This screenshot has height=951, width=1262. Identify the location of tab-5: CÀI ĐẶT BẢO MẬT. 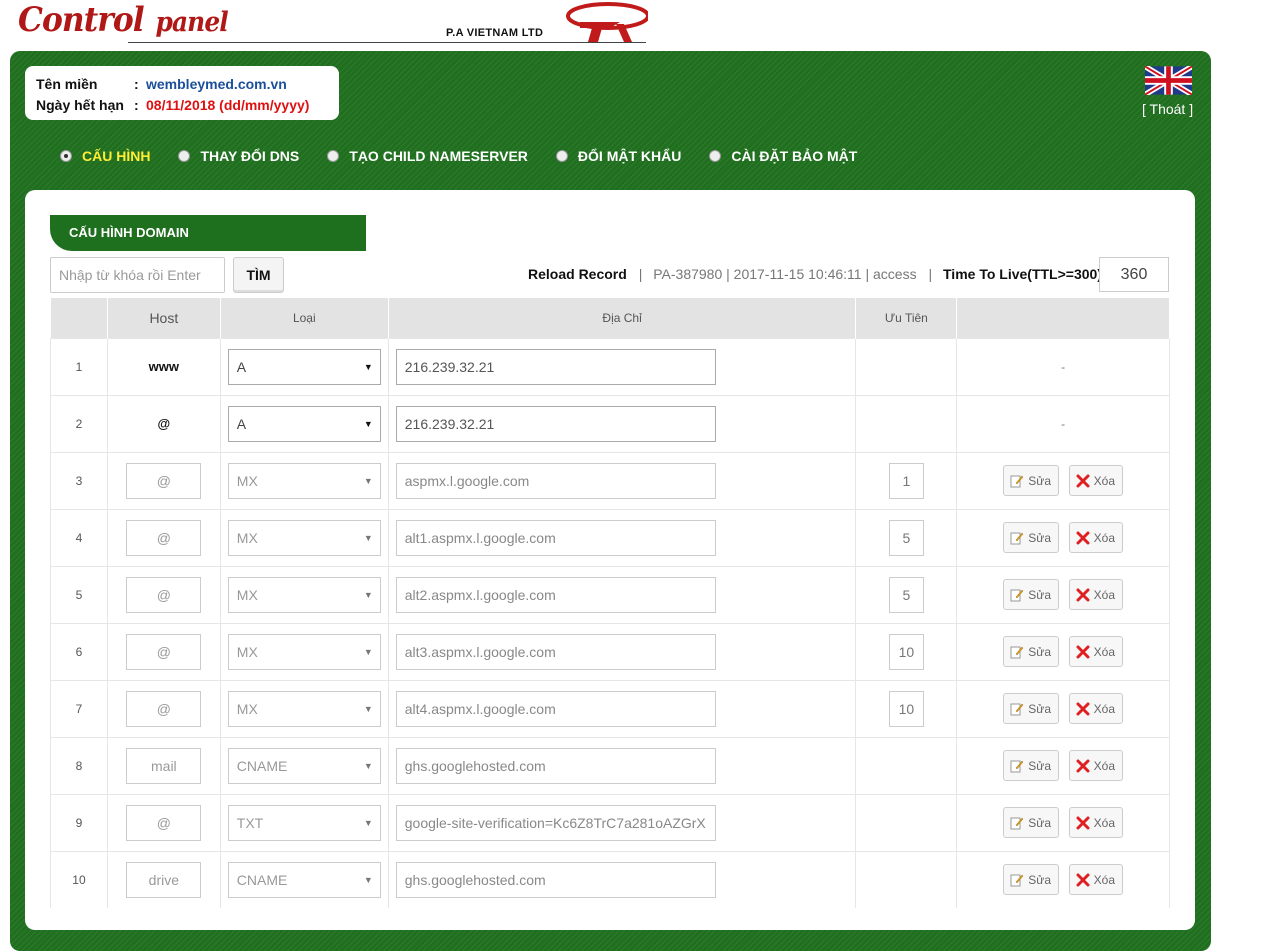
(783, 156).